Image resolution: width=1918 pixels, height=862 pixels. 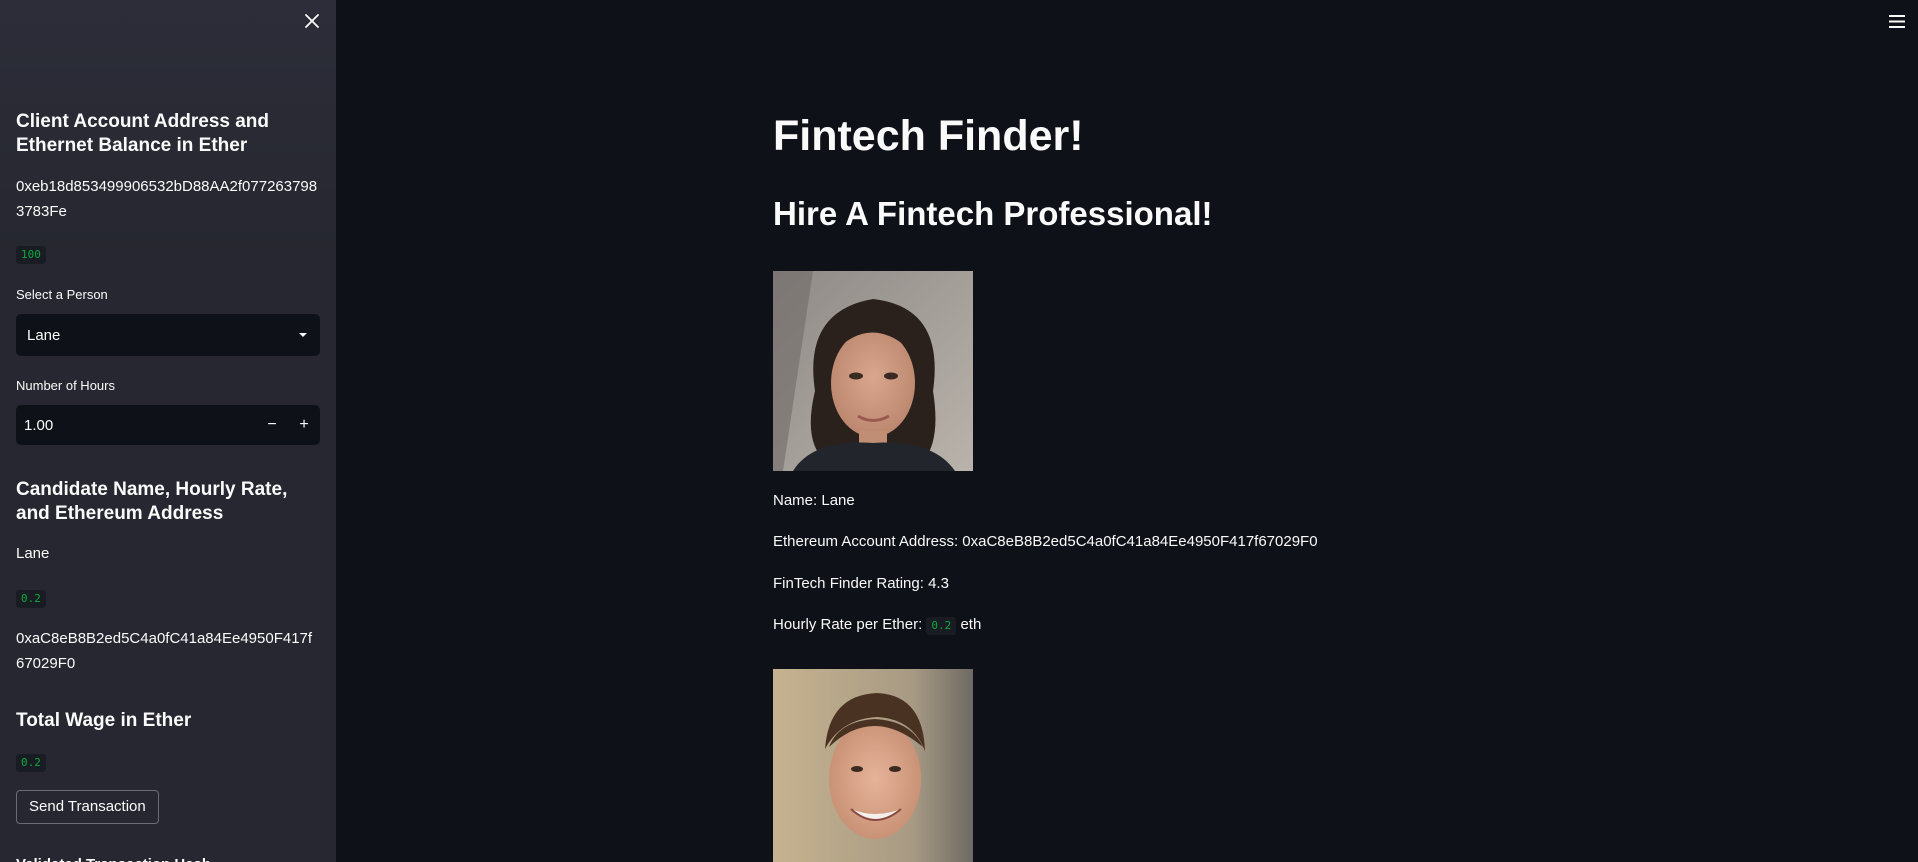 I want to click on profile-rating: FinTech Finder Rating: 4.3, so click(x=861, y=583).